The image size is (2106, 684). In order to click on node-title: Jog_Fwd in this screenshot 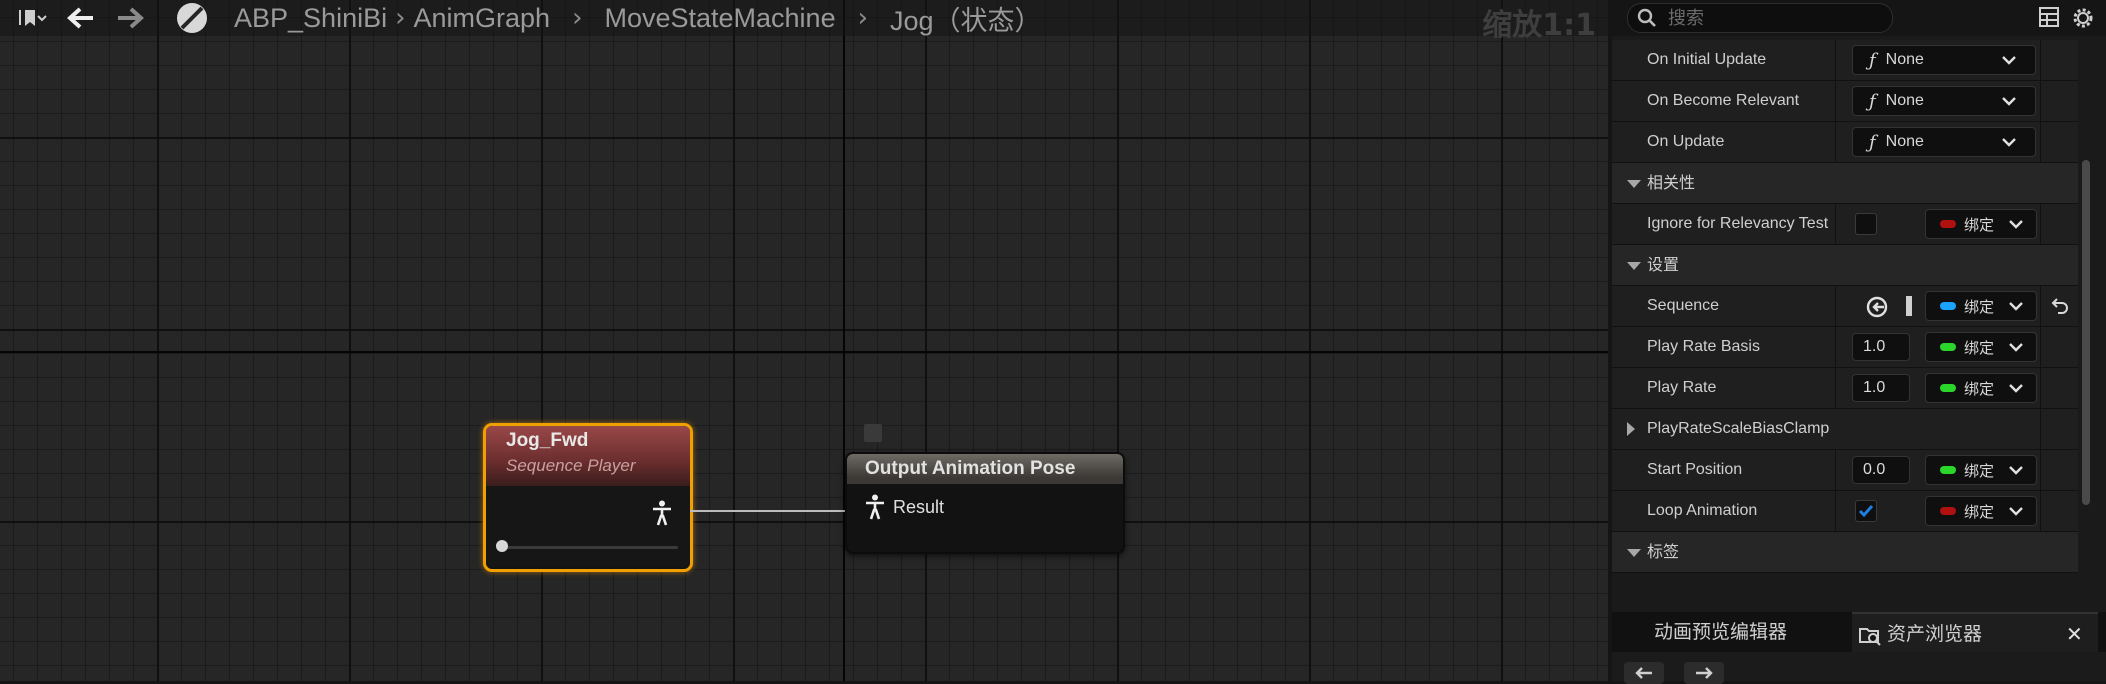, I will do `click(547, 440)`.